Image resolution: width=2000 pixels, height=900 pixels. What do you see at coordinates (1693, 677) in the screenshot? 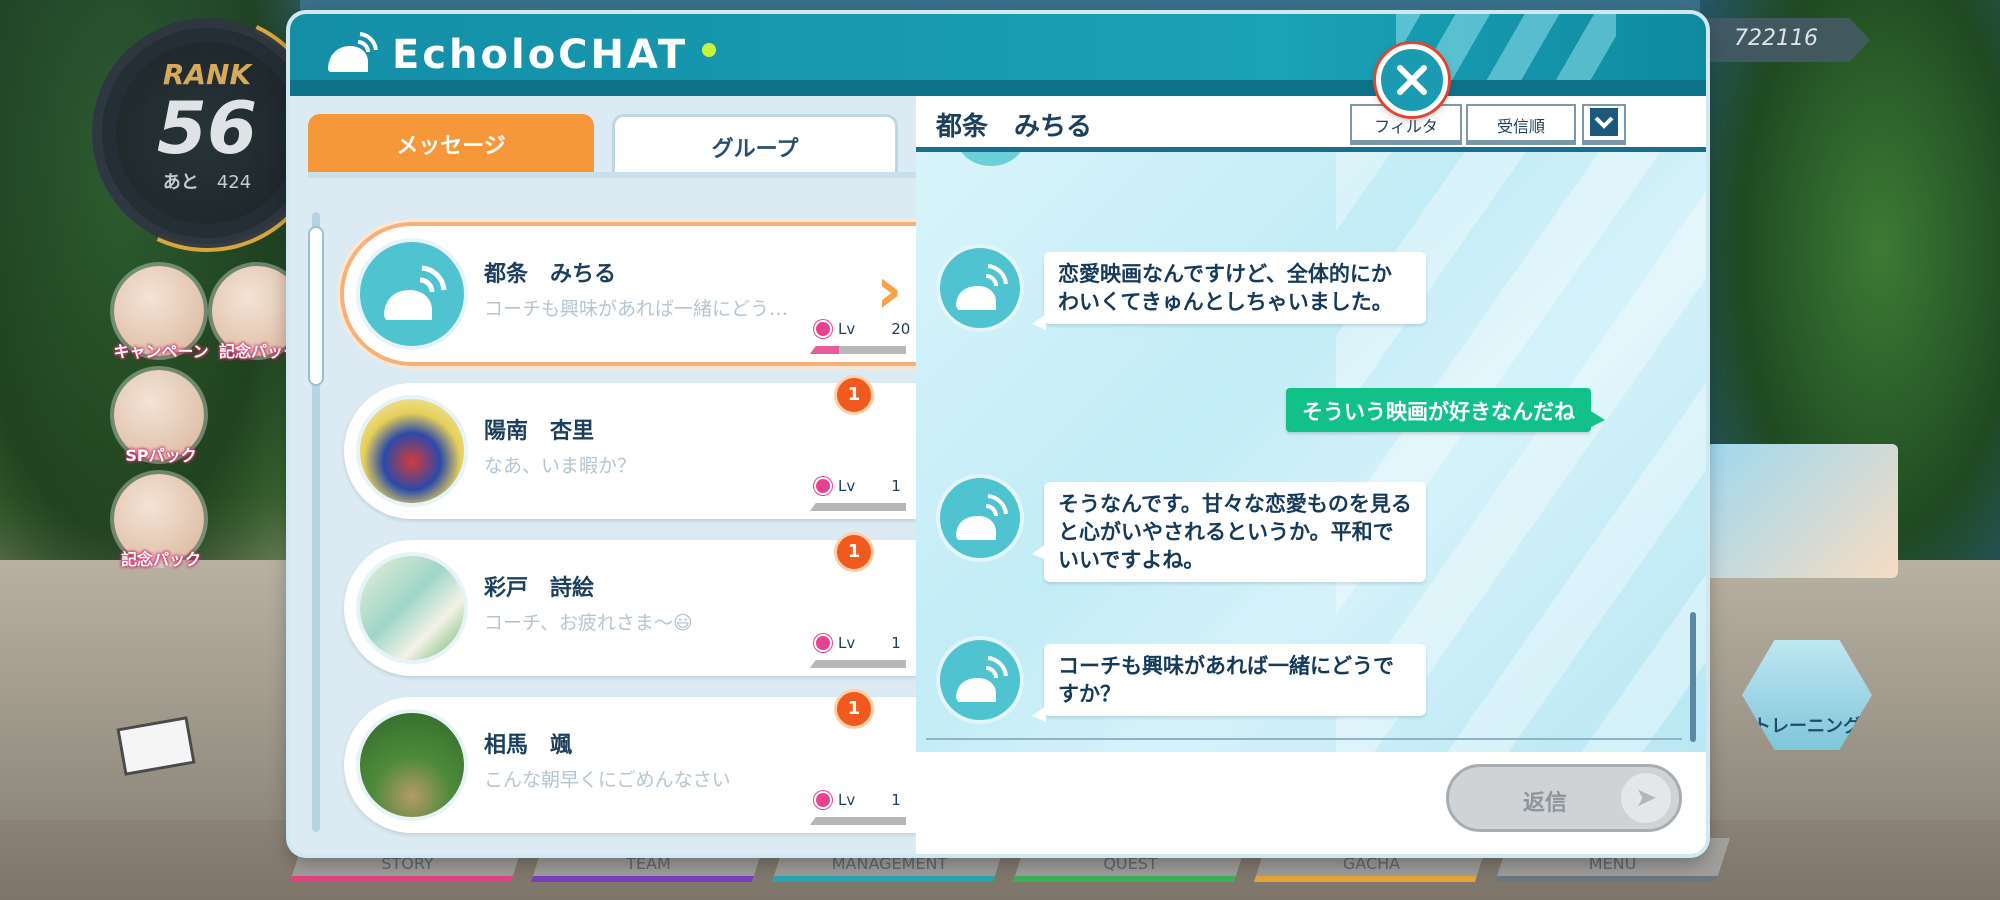
I see `thread-scrollbar` at bounding box center [1693, 677].